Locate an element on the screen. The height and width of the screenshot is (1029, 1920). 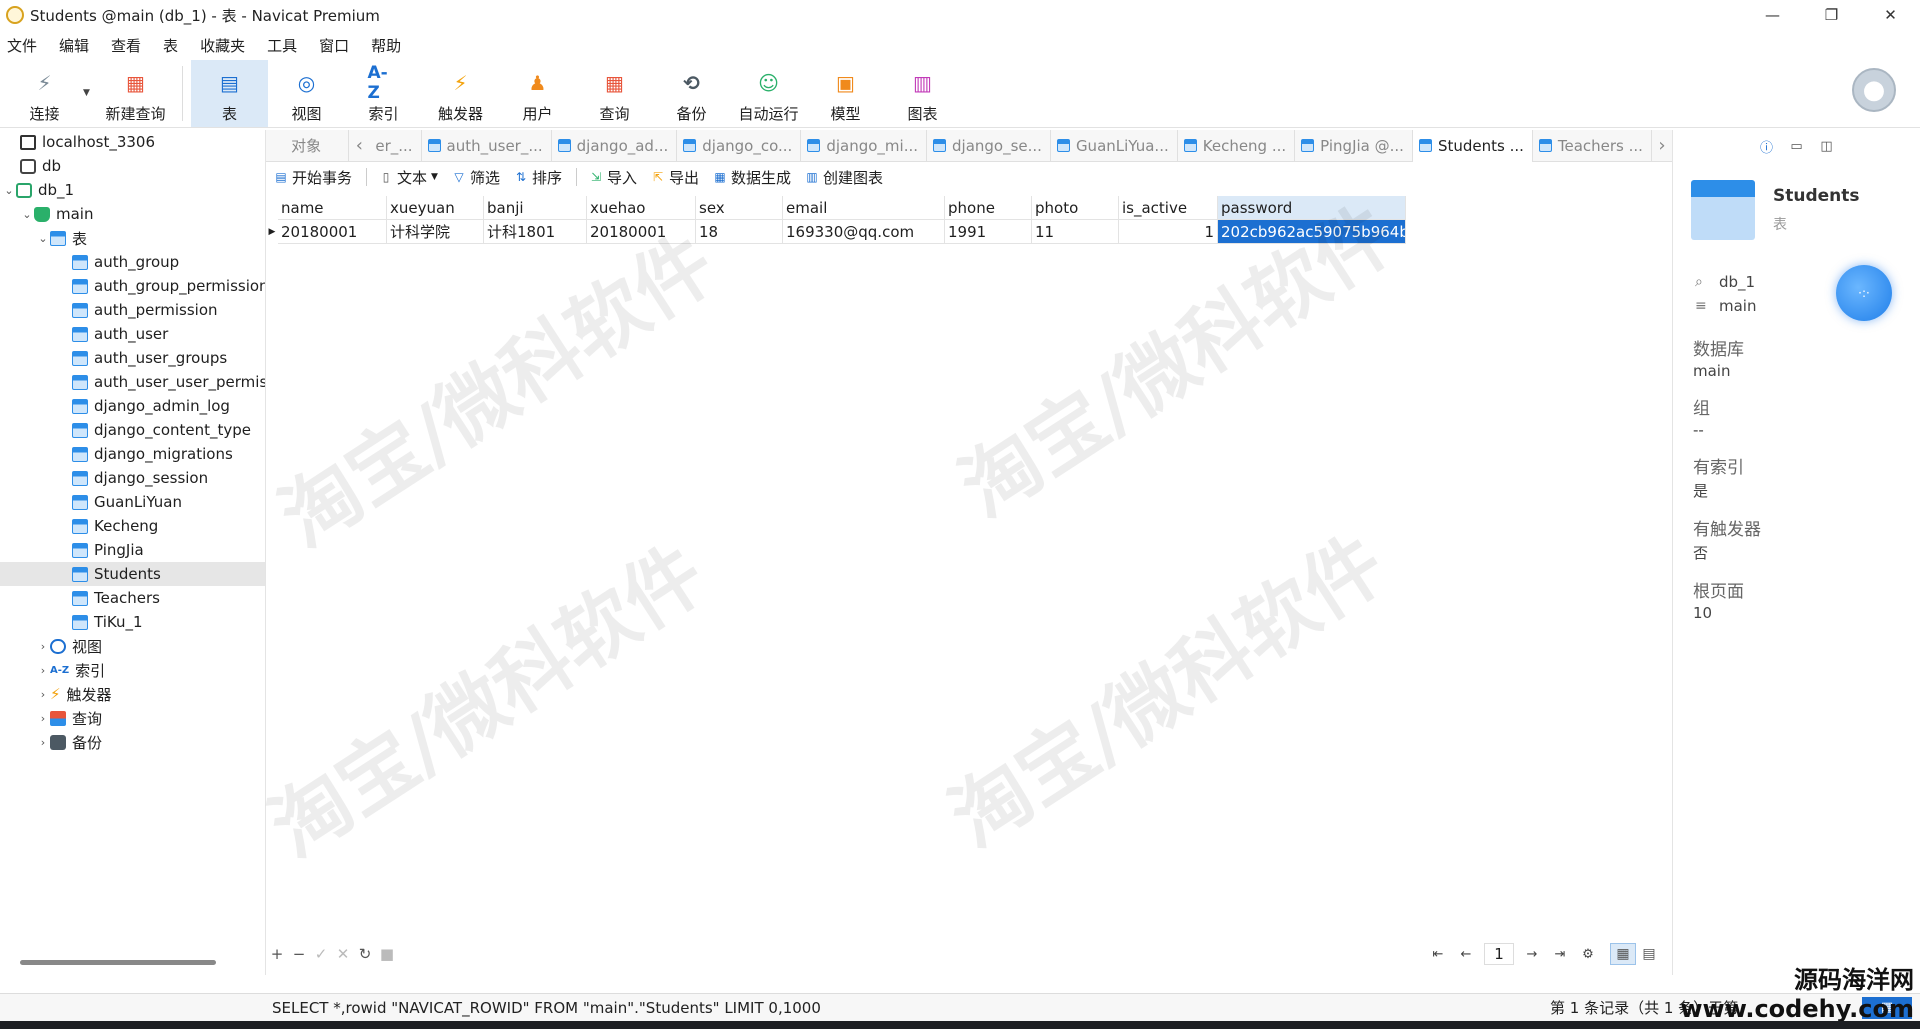
create-chart-button: ▥ 创建图表 is located at coordinates (844, 177).